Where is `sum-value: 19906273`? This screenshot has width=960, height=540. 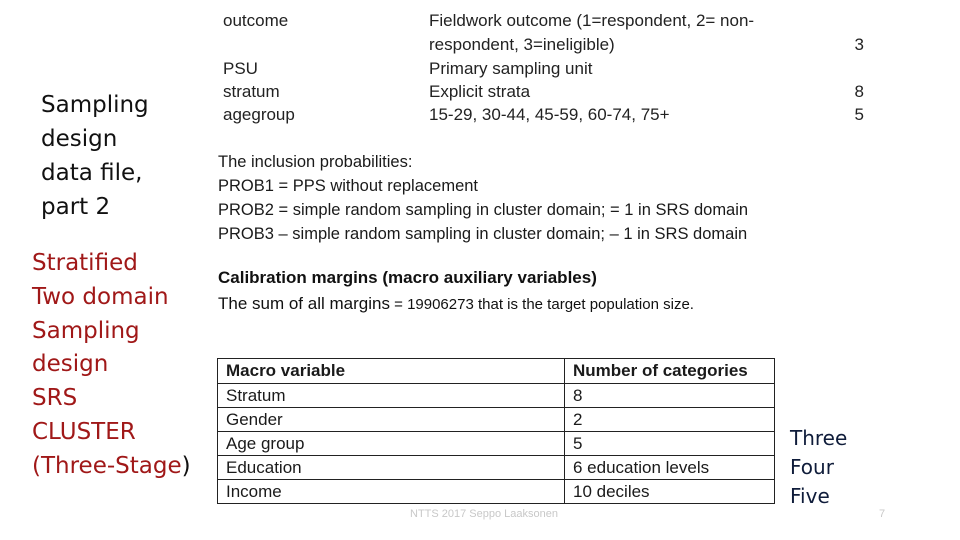 sum-value: 19906273 is located at coordinates (440, 304).